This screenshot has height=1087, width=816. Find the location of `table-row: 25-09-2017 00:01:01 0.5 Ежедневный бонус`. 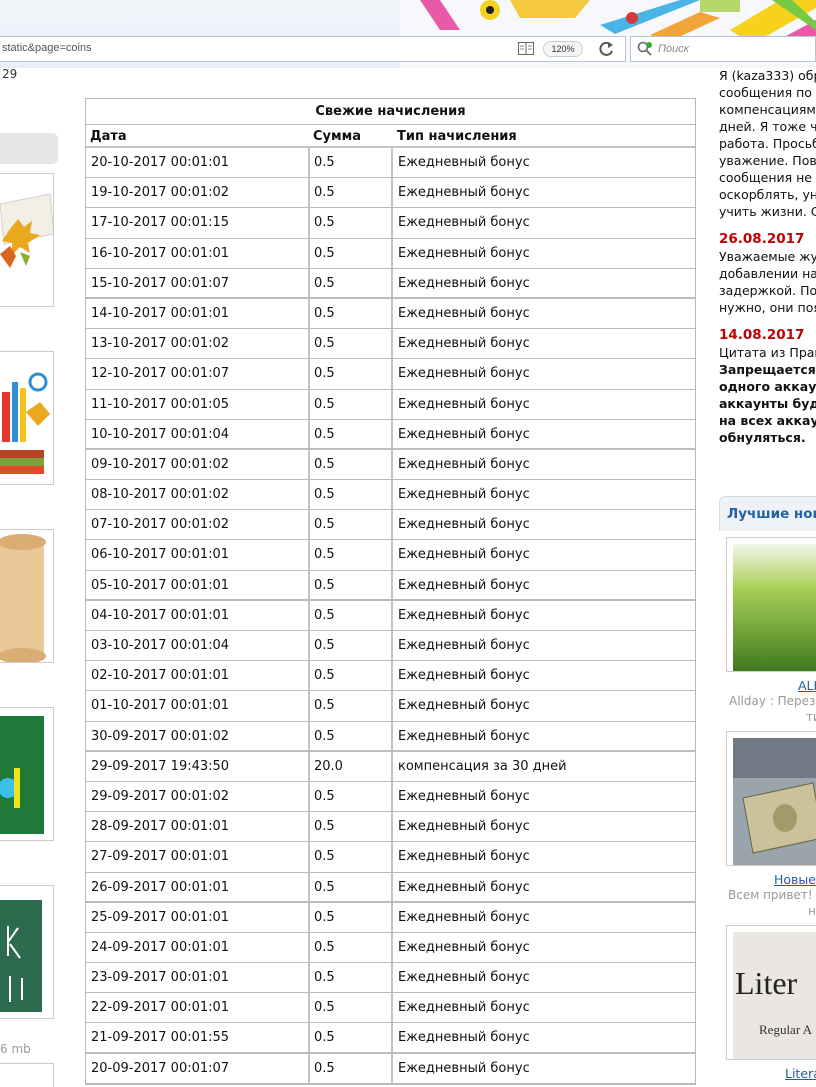

table-row: 25-09-2017 00:01:01 0.5 Ежедневный бонус is located at coordinates (390, 917).